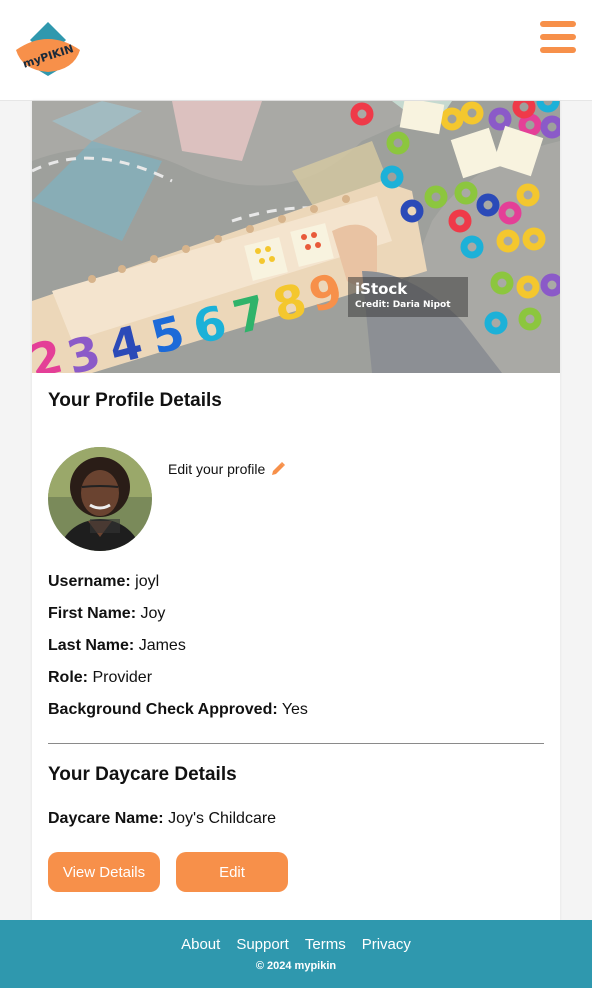  I want to click on field-value: joyl, so click(147, 581).